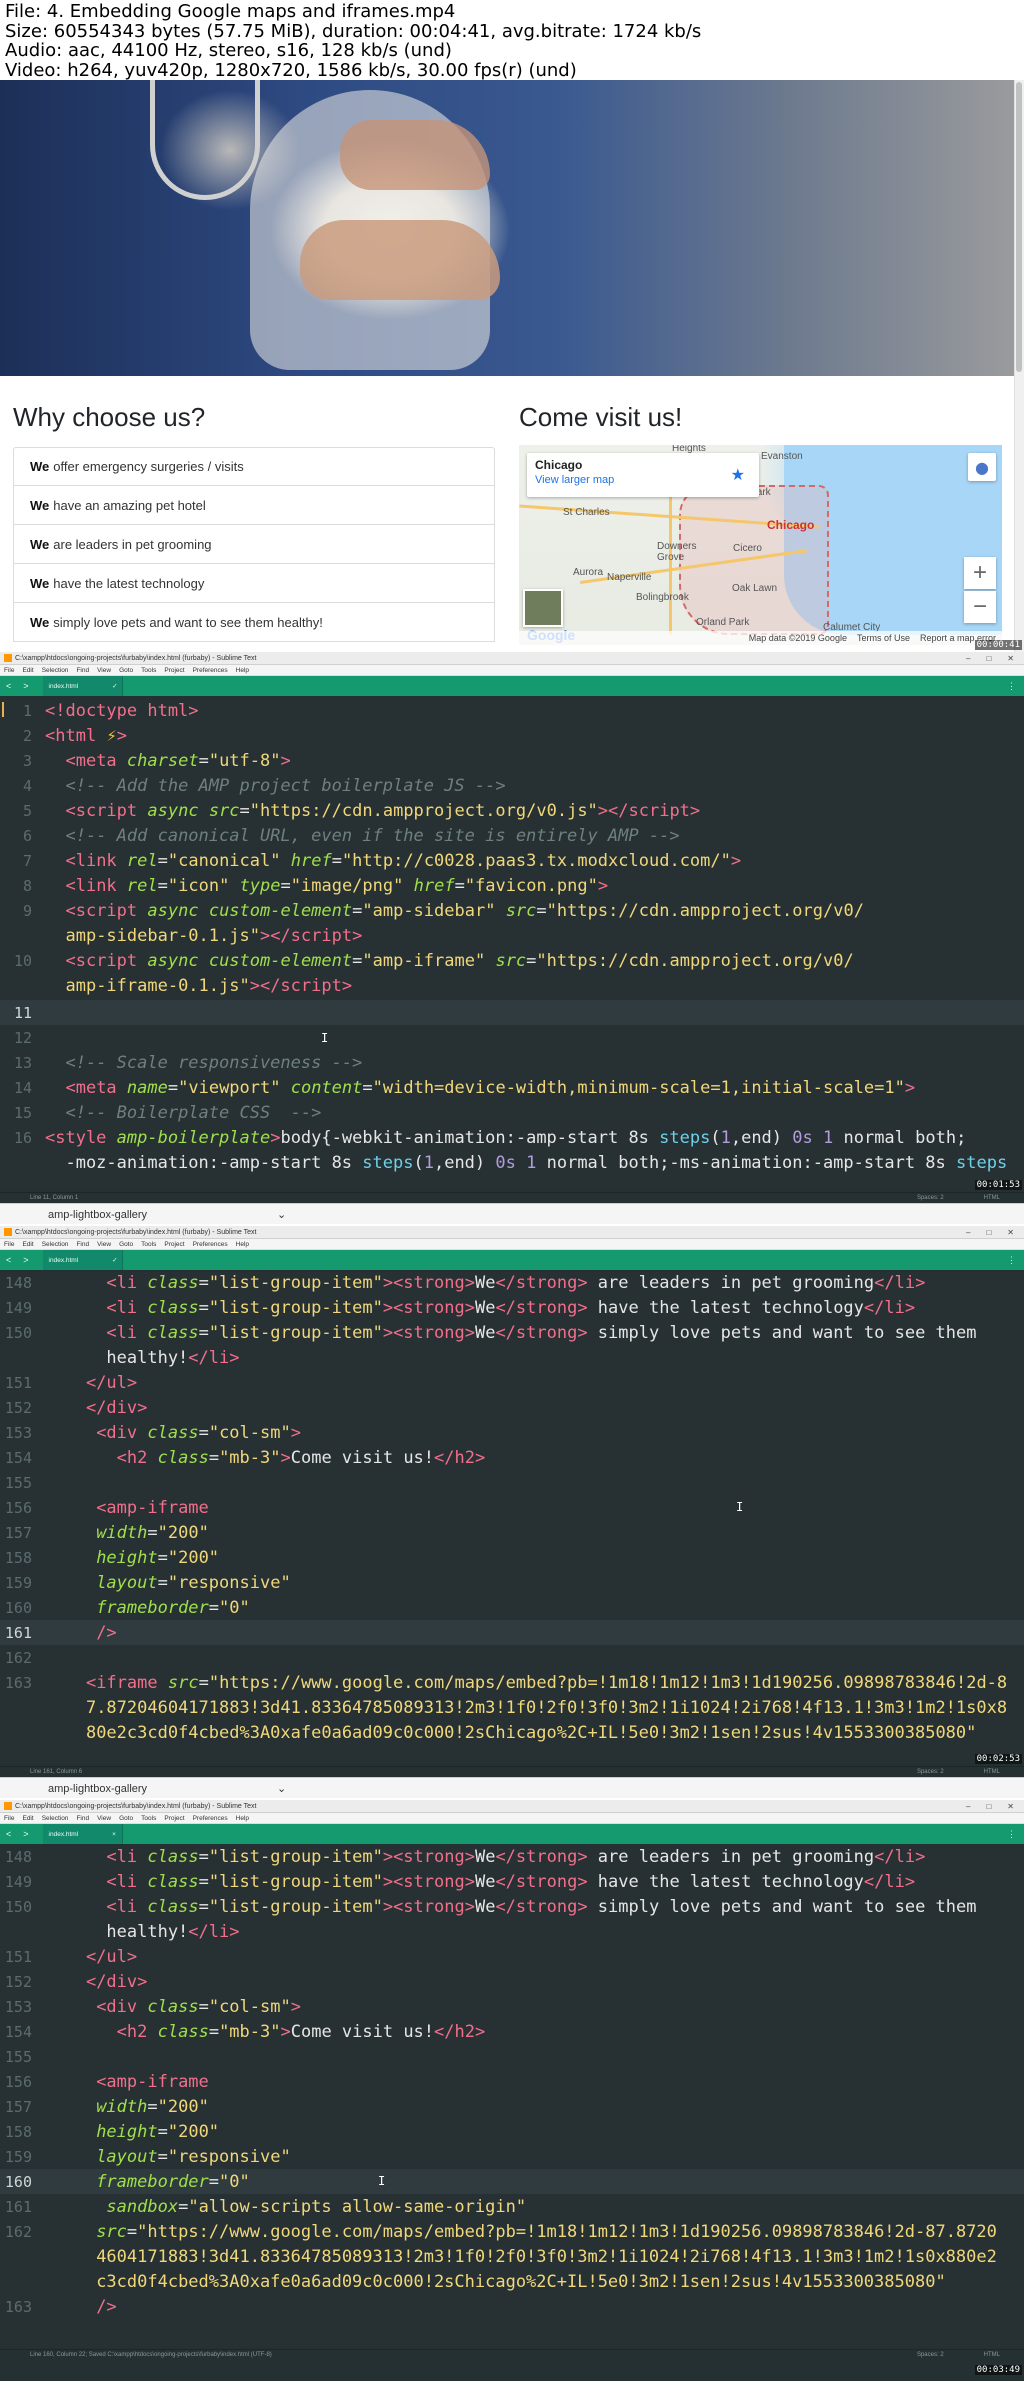 The width and height of the screenshot is (1024, 2381). I want to click on map-label-downers-grove: Downers Grove, so click(677, 552).